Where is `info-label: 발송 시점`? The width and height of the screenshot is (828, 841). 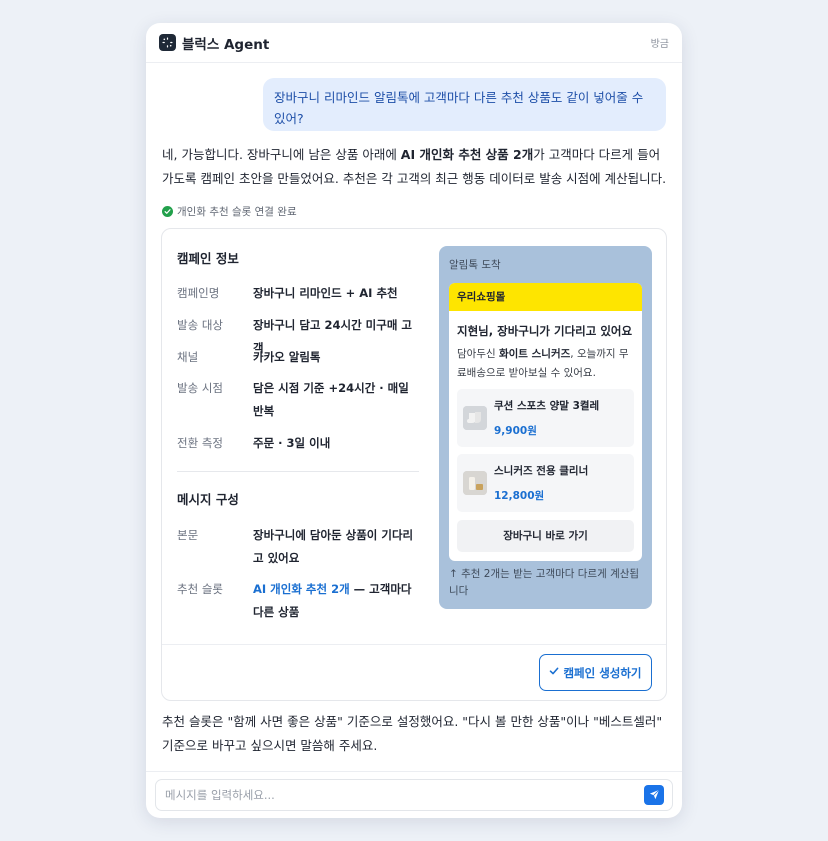 info-label: 발송 시점 is located at coordinates (200, 388).